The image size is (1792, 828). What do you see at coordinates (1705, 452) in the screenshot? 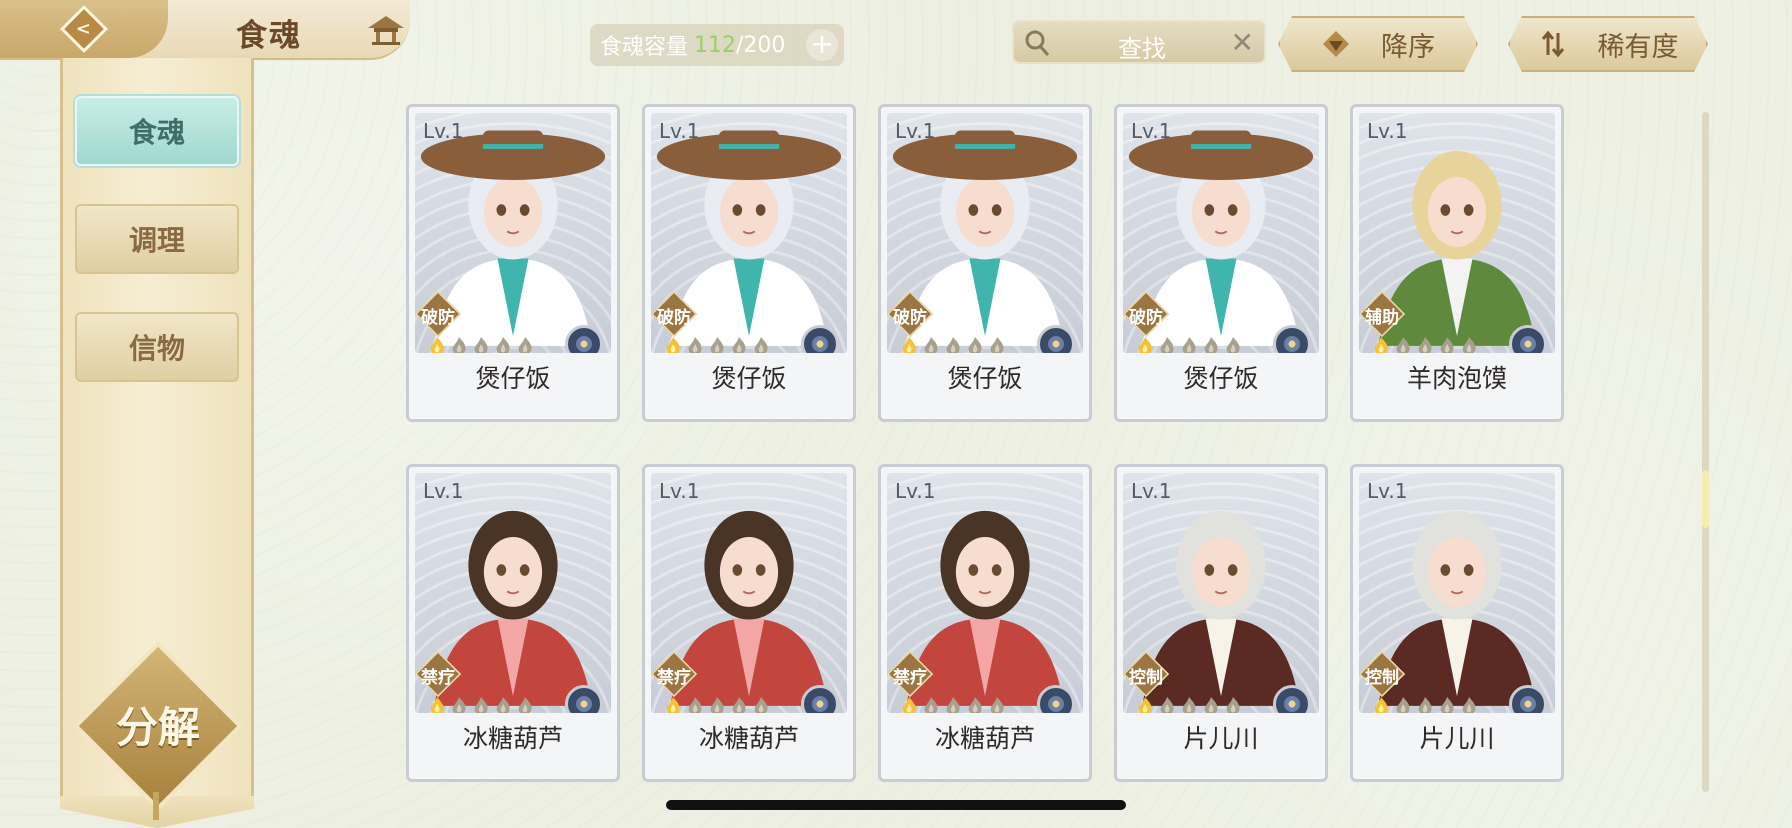
I see `scrollbar` at bounding box center [1705, 452].